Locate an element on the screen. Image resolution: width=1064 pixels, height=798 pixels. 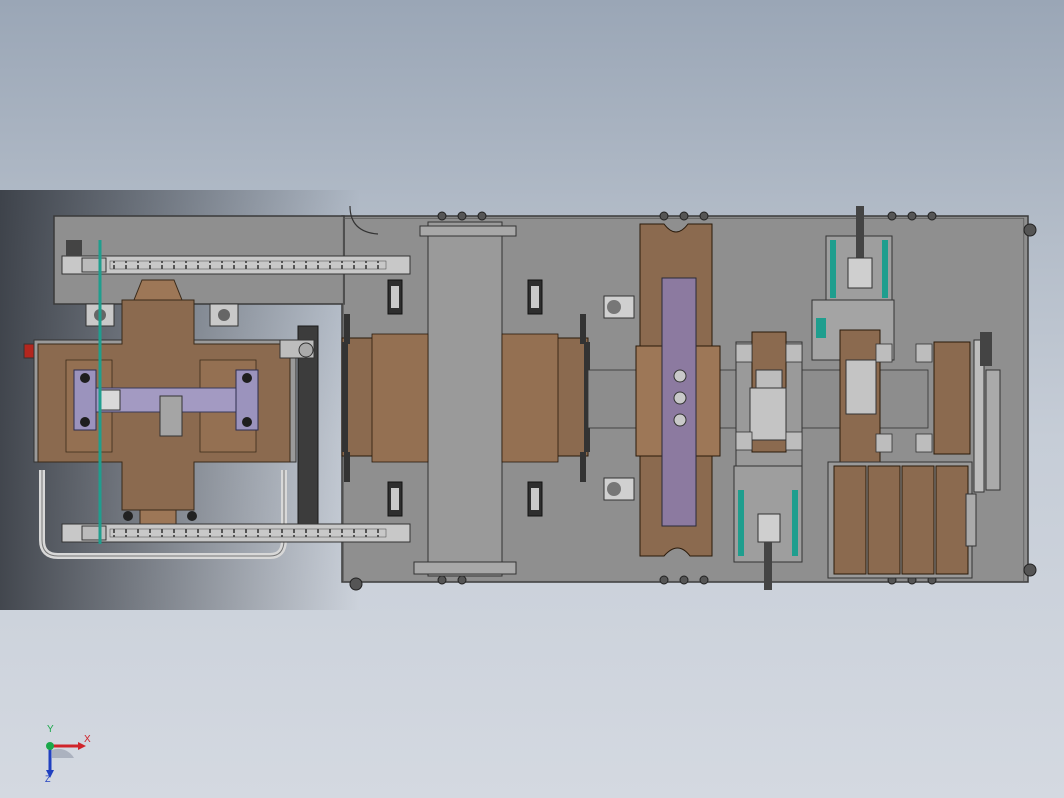
y-axis-label: Y is located at coordinates (50, 729).